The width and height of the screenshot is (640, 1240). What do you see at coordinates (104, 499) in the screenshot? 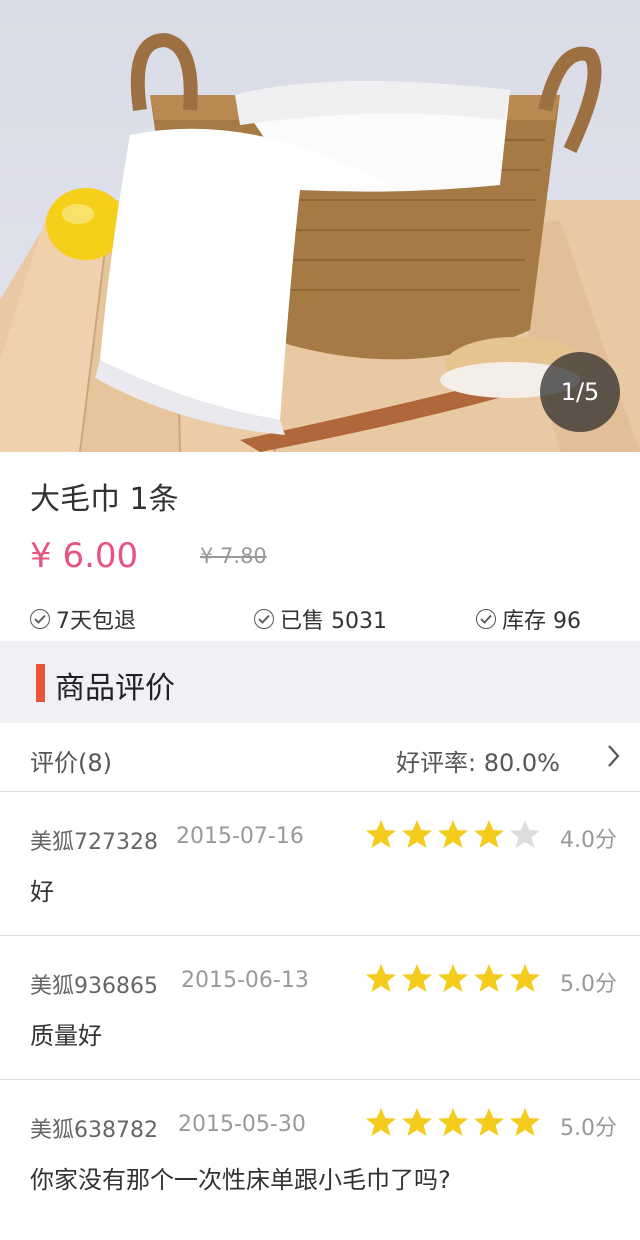
I see `product-title: 大毛巾 1条` at bounding box center [104, 499].